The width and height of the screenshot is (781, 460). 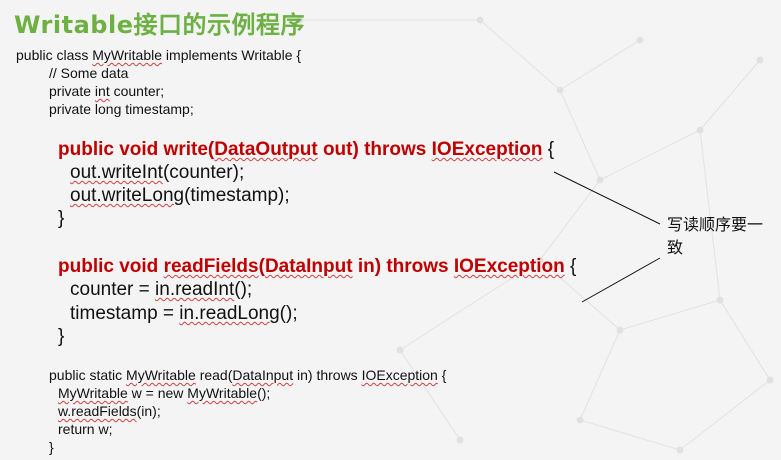 What do you see at coordinates (93, 393) in the screenshot?
I see `static-line-1-a: MyWritable` at bounding box center [93, 393].